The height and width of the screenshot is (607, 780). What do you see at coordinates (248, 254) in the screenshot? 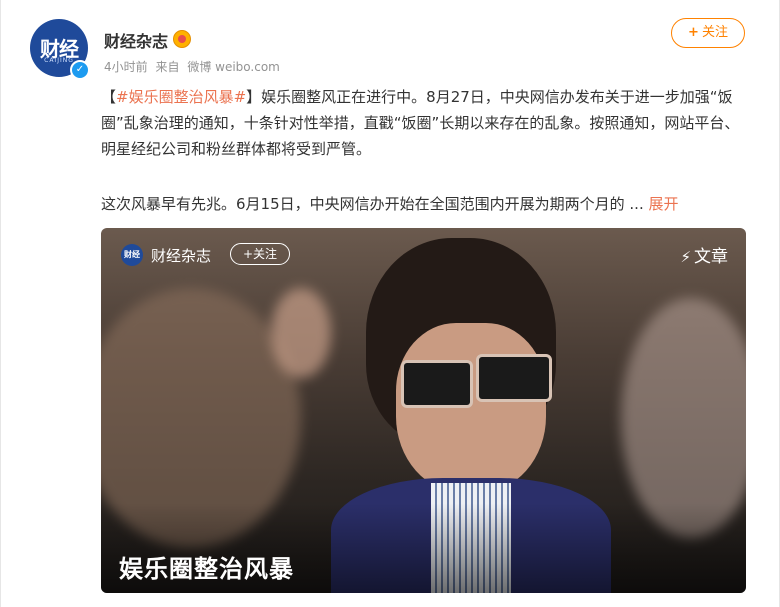
I see `card-plus-icon: +` at bounding box center [248, 254].